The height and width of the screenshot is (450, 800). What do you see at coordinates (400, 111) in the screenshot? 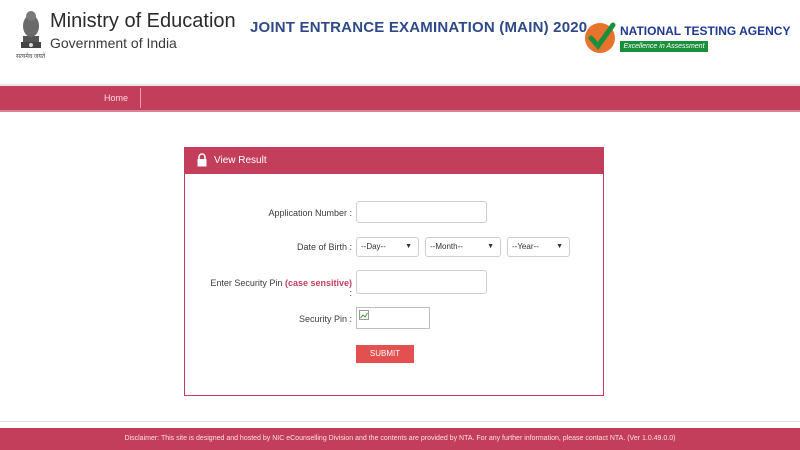
I see `nav-bottom-border` at bounding box center [400, 111].